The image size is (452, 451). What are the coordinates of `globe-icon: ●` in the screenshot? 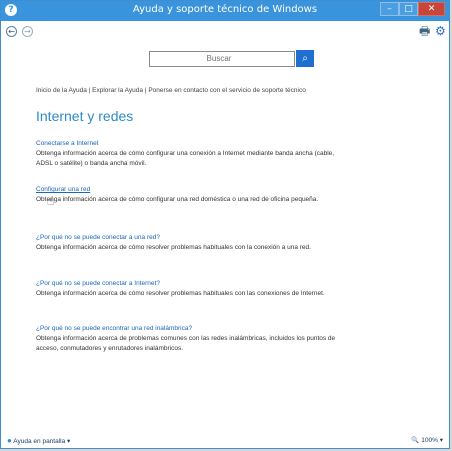 It's located at (9, 440).